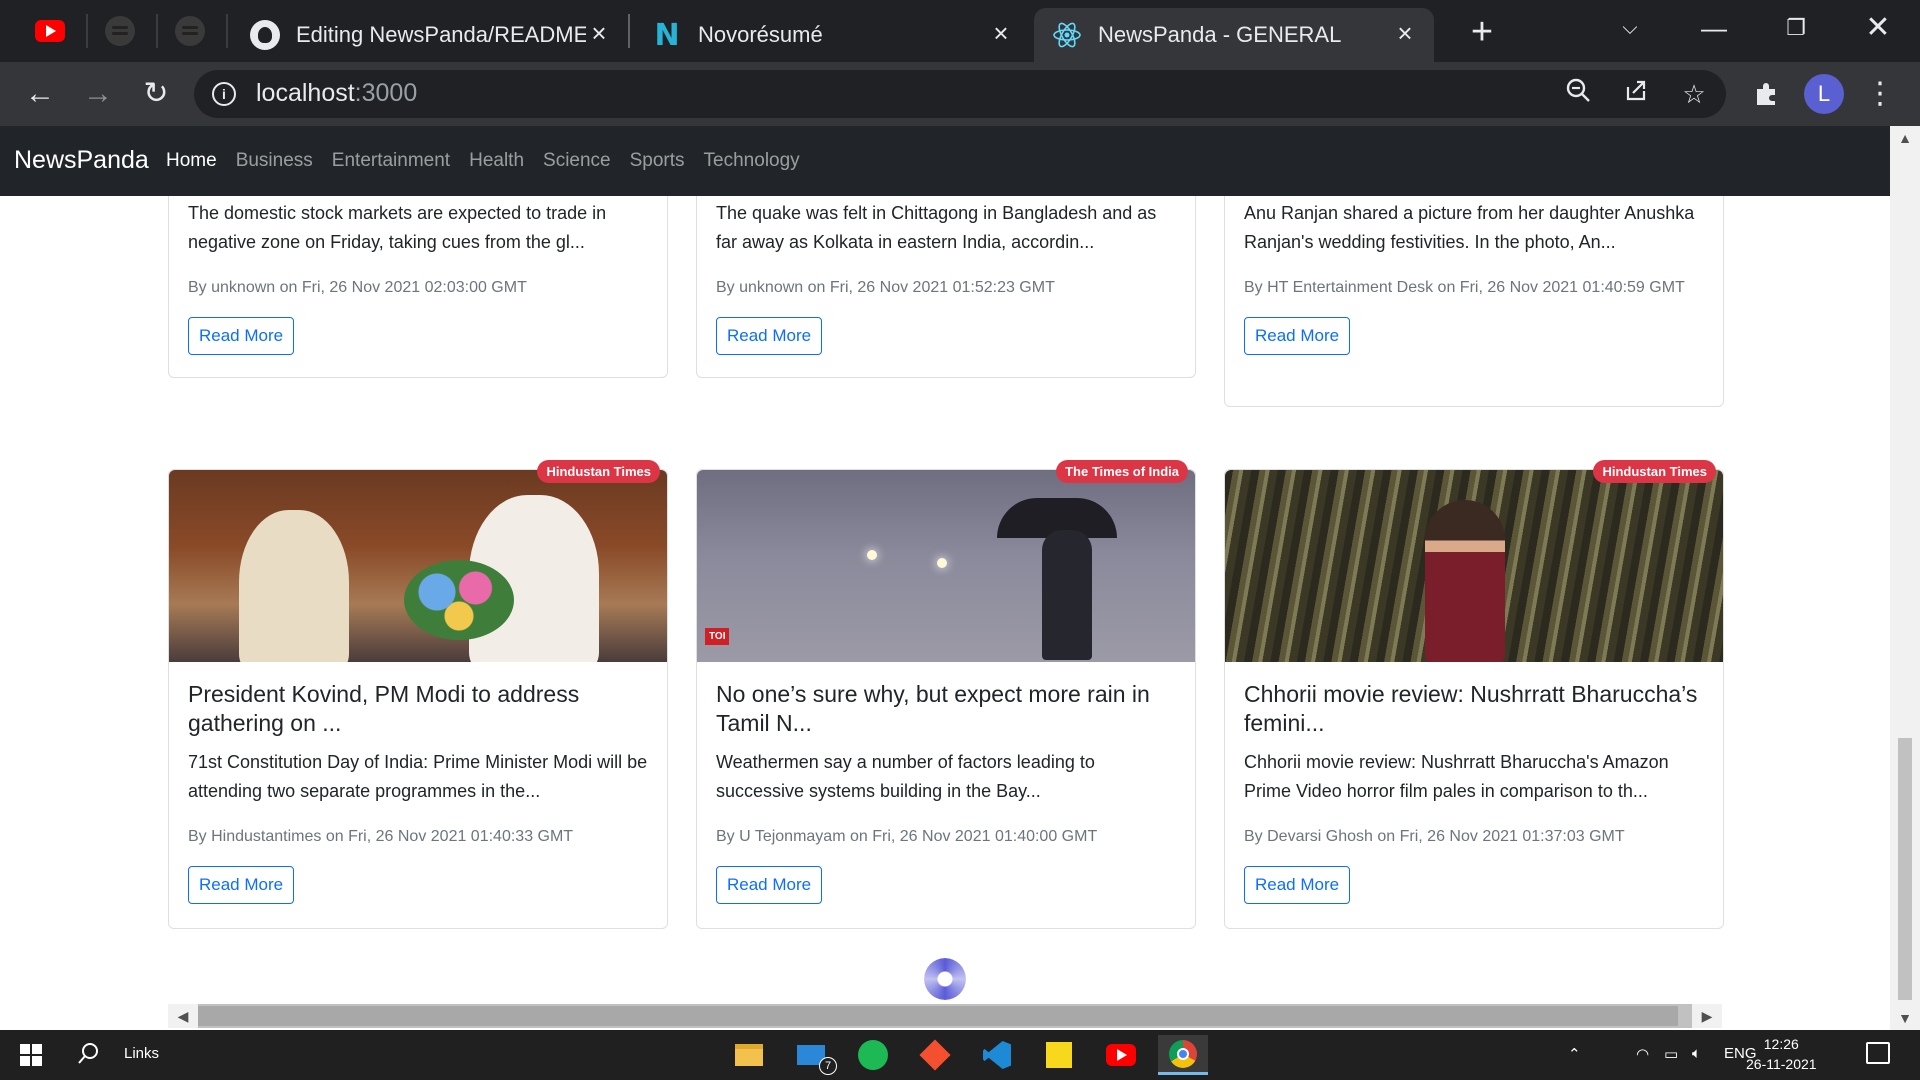  What do you see at coordinates (156, 94) in the screenshot?
I see `reload-icon: ↻` at bounding box center [156, 94].